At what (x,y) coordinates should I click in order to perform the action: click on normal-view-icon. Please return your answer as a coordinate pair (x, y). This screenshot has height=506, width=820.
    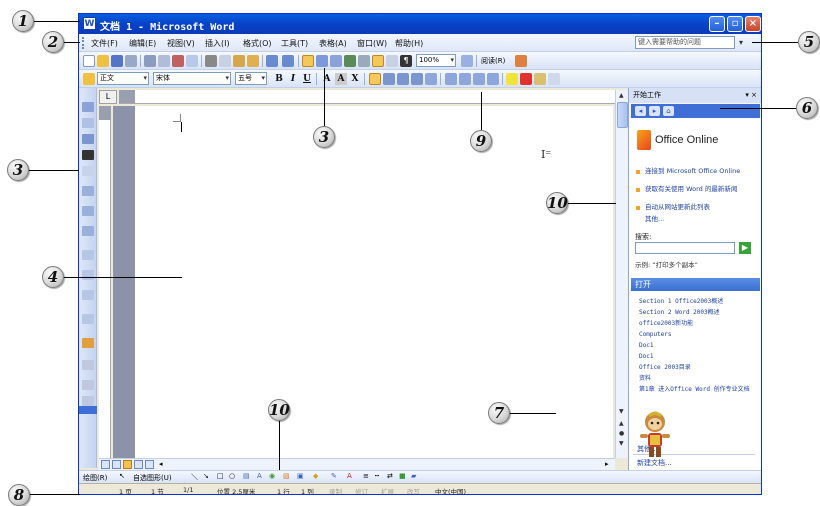
    Looking at the image, I should click on (105, 464).